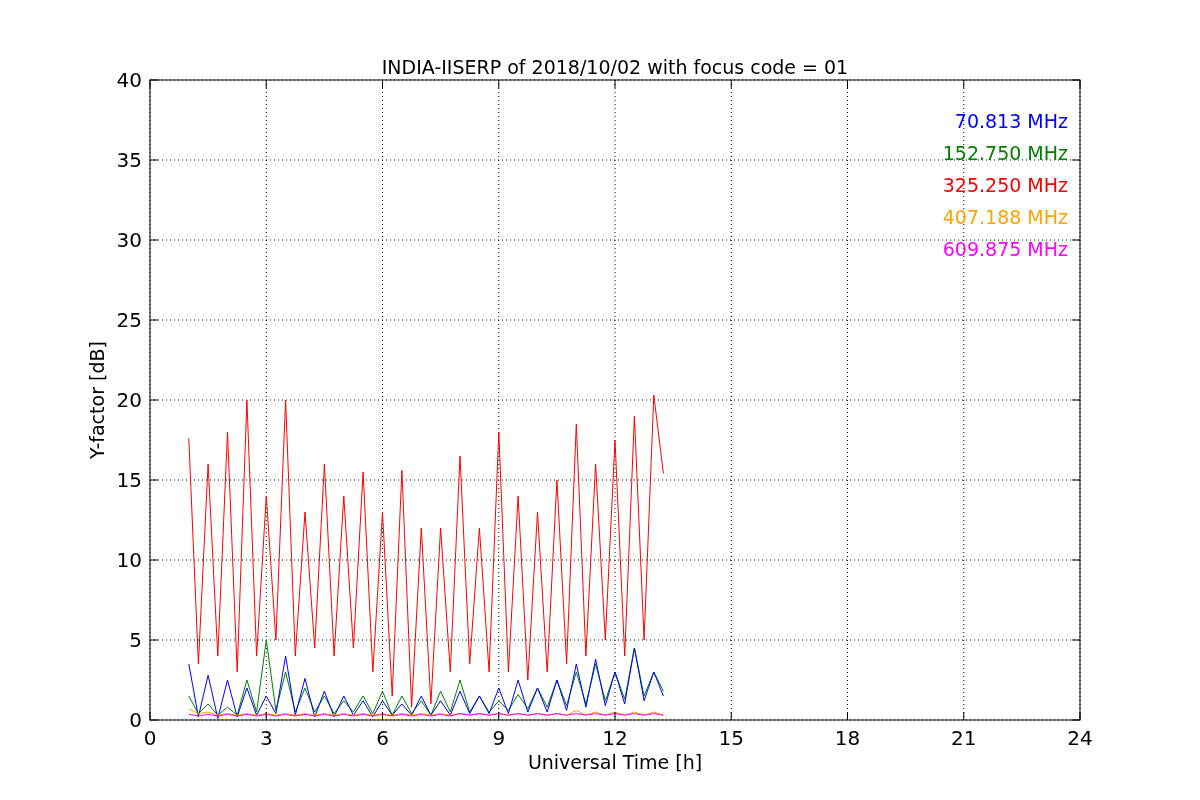  What do you see at coordinates (150, 738) in the screenshot?
I see `x-tick-label: 0` at bounding box center [150, 738].